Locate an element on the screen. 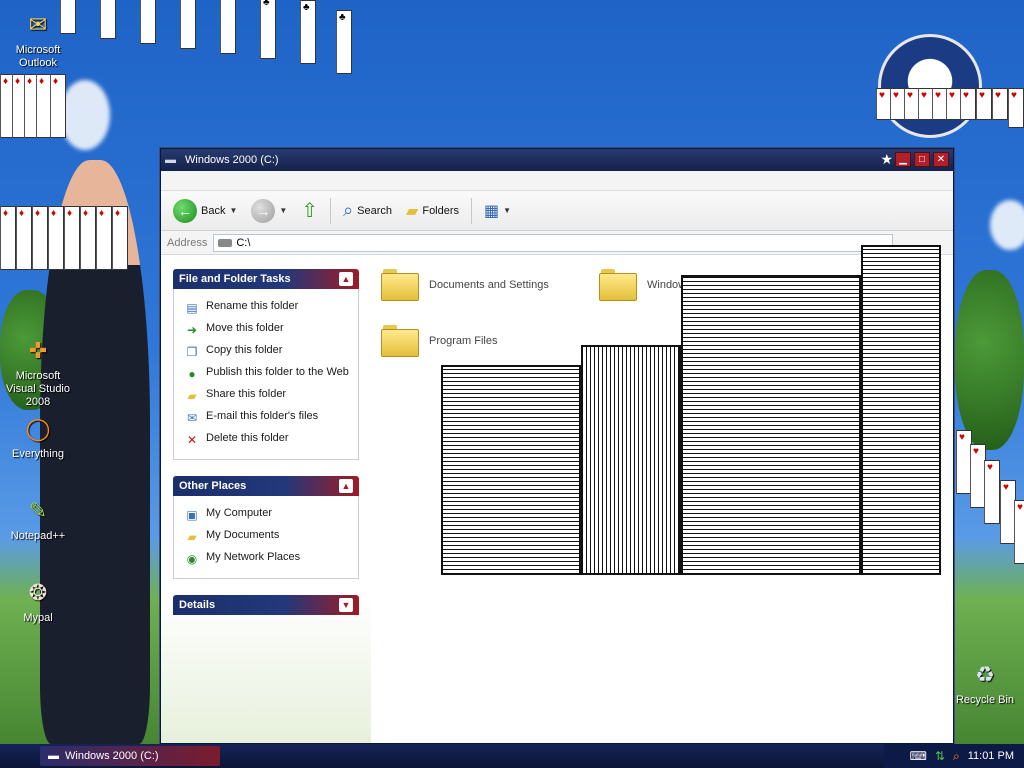 The height and width of the screenshot is (768, 1024). search-button: ⌕ Search is located at coordinates (367, 210).